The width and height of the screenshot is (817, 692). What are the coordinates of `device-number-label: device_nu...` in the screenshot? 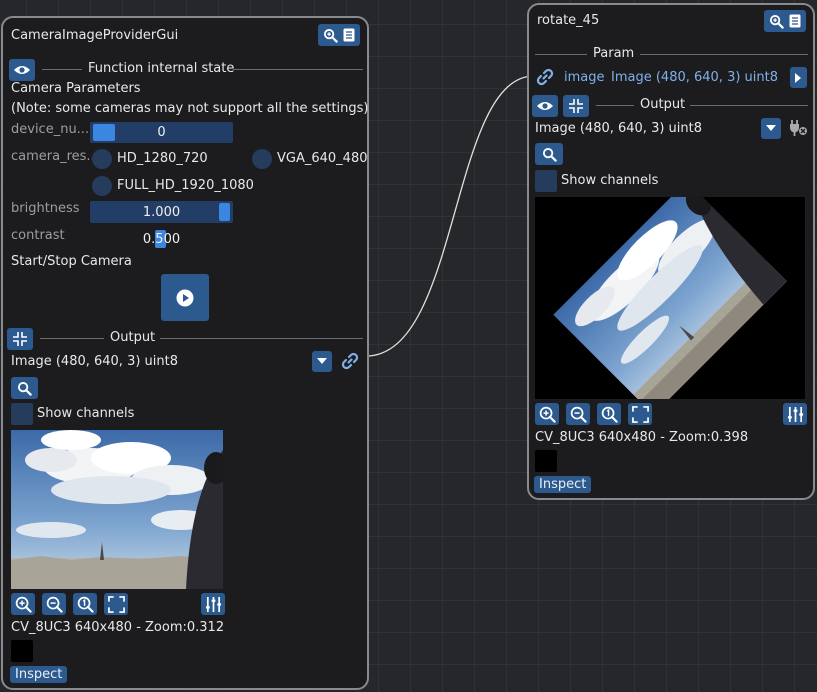 It's located at (50, 129).